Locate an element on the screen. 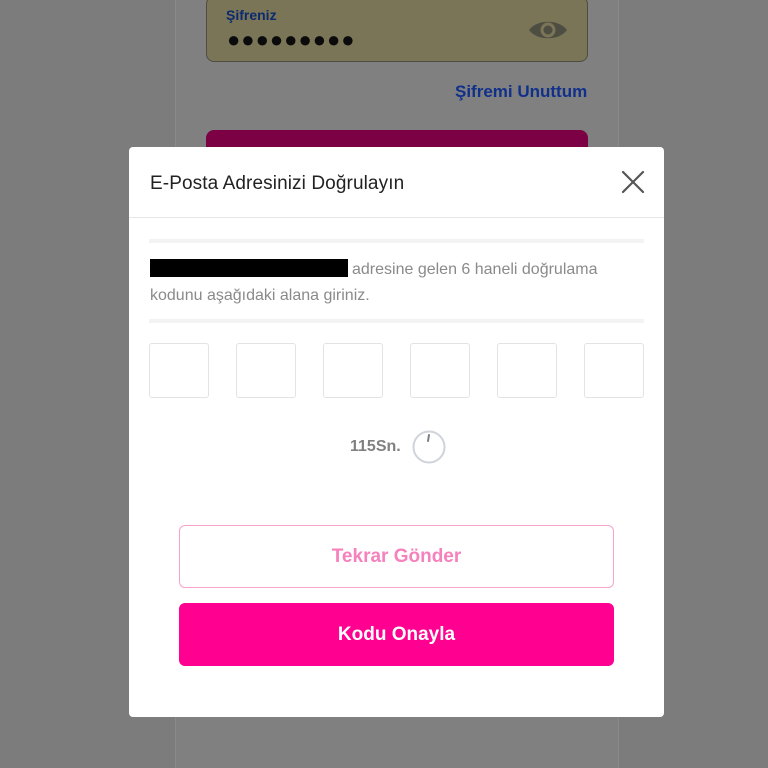  password-label: Şifreniz is located at coordinates (251, 15).